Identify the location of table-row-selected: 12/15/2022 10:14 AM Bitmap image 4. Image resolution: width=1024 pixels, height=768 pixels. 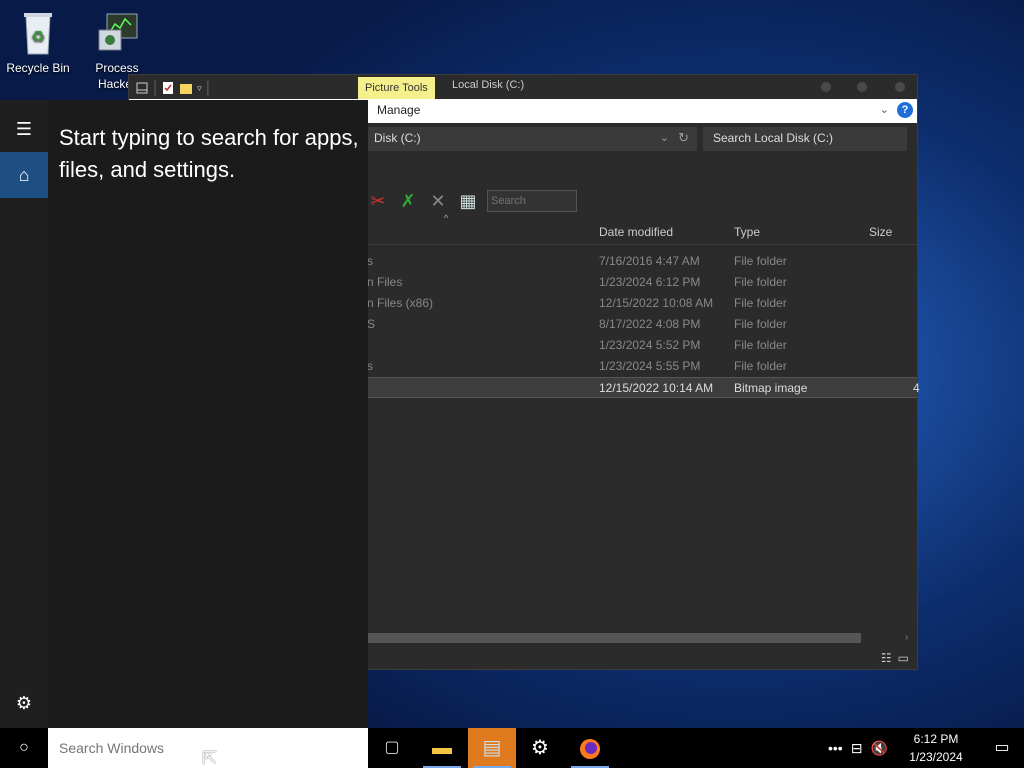
(643, 387).